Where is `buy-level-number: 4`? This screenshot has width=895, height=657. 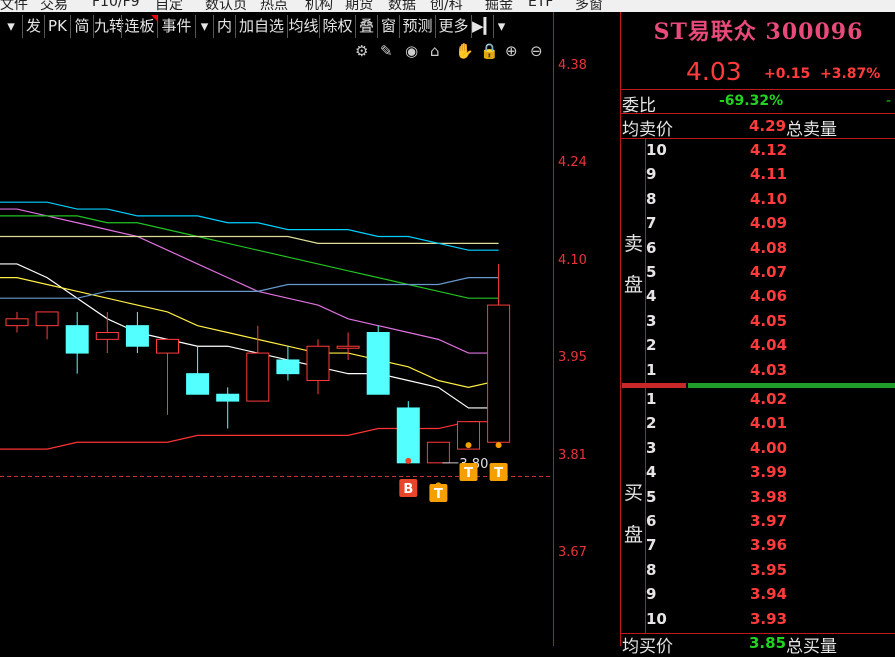
buy-level-number: 4 is located at coordinates (651, 472).